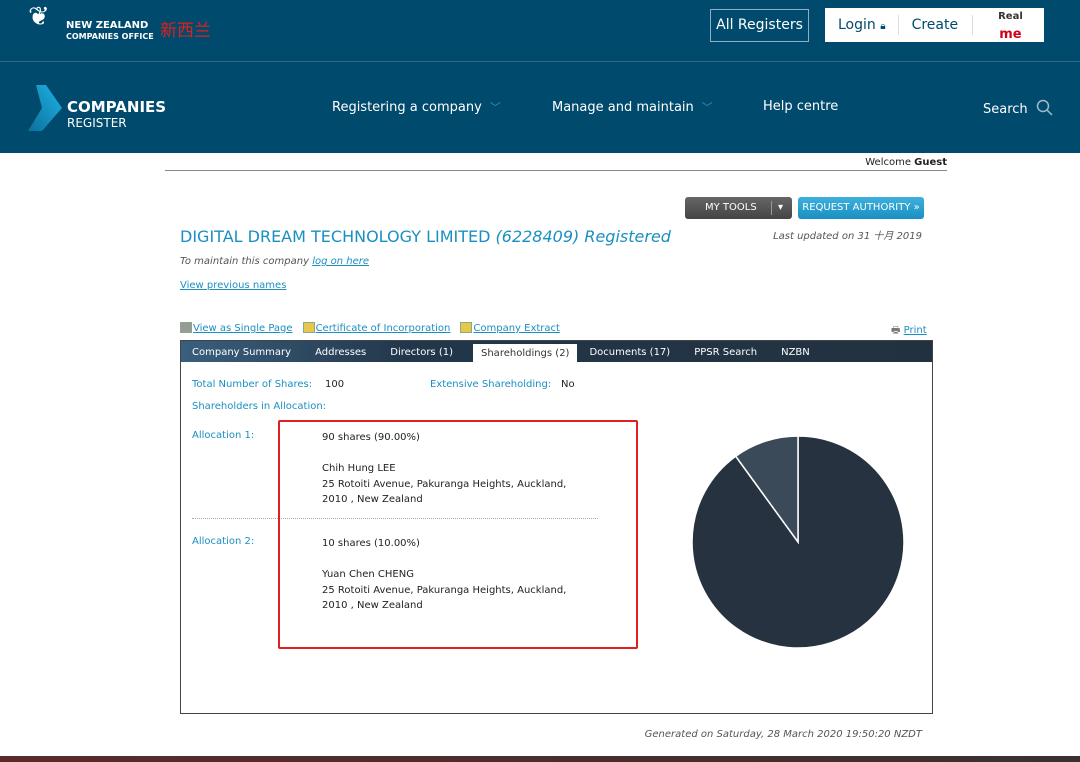  I want to click on tab-directors: Directors (1), so click(427, 351).